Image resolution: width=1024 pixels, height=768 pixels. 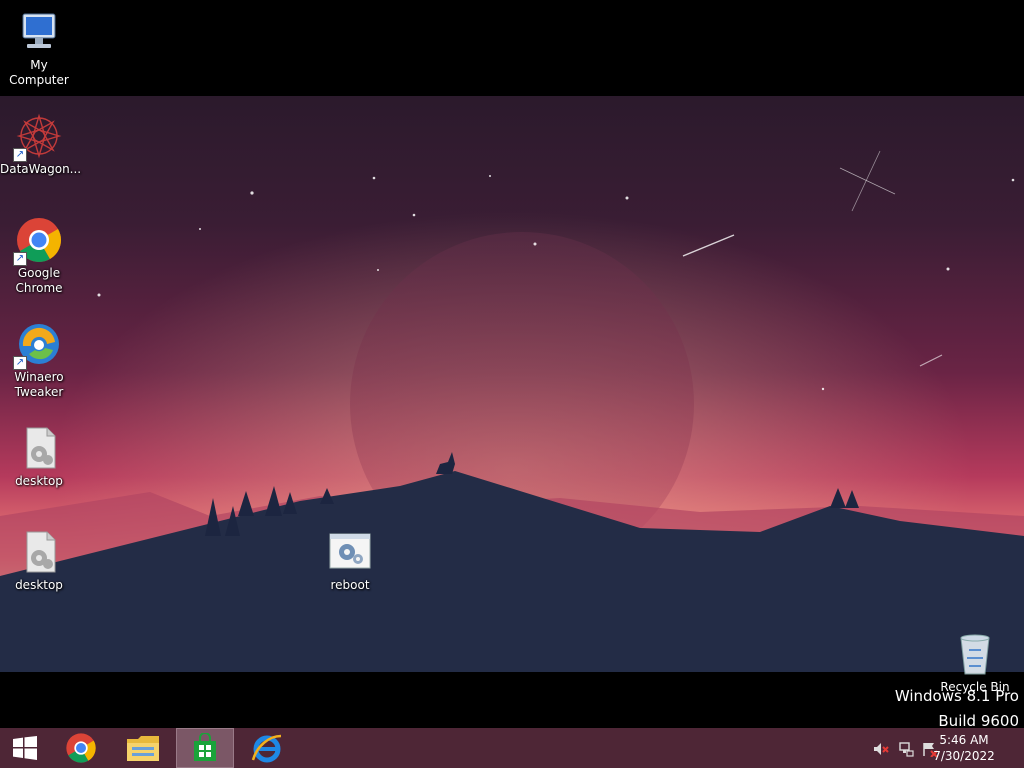 I want to click on chrome-icon: ↗, so click(x=38, y=241).